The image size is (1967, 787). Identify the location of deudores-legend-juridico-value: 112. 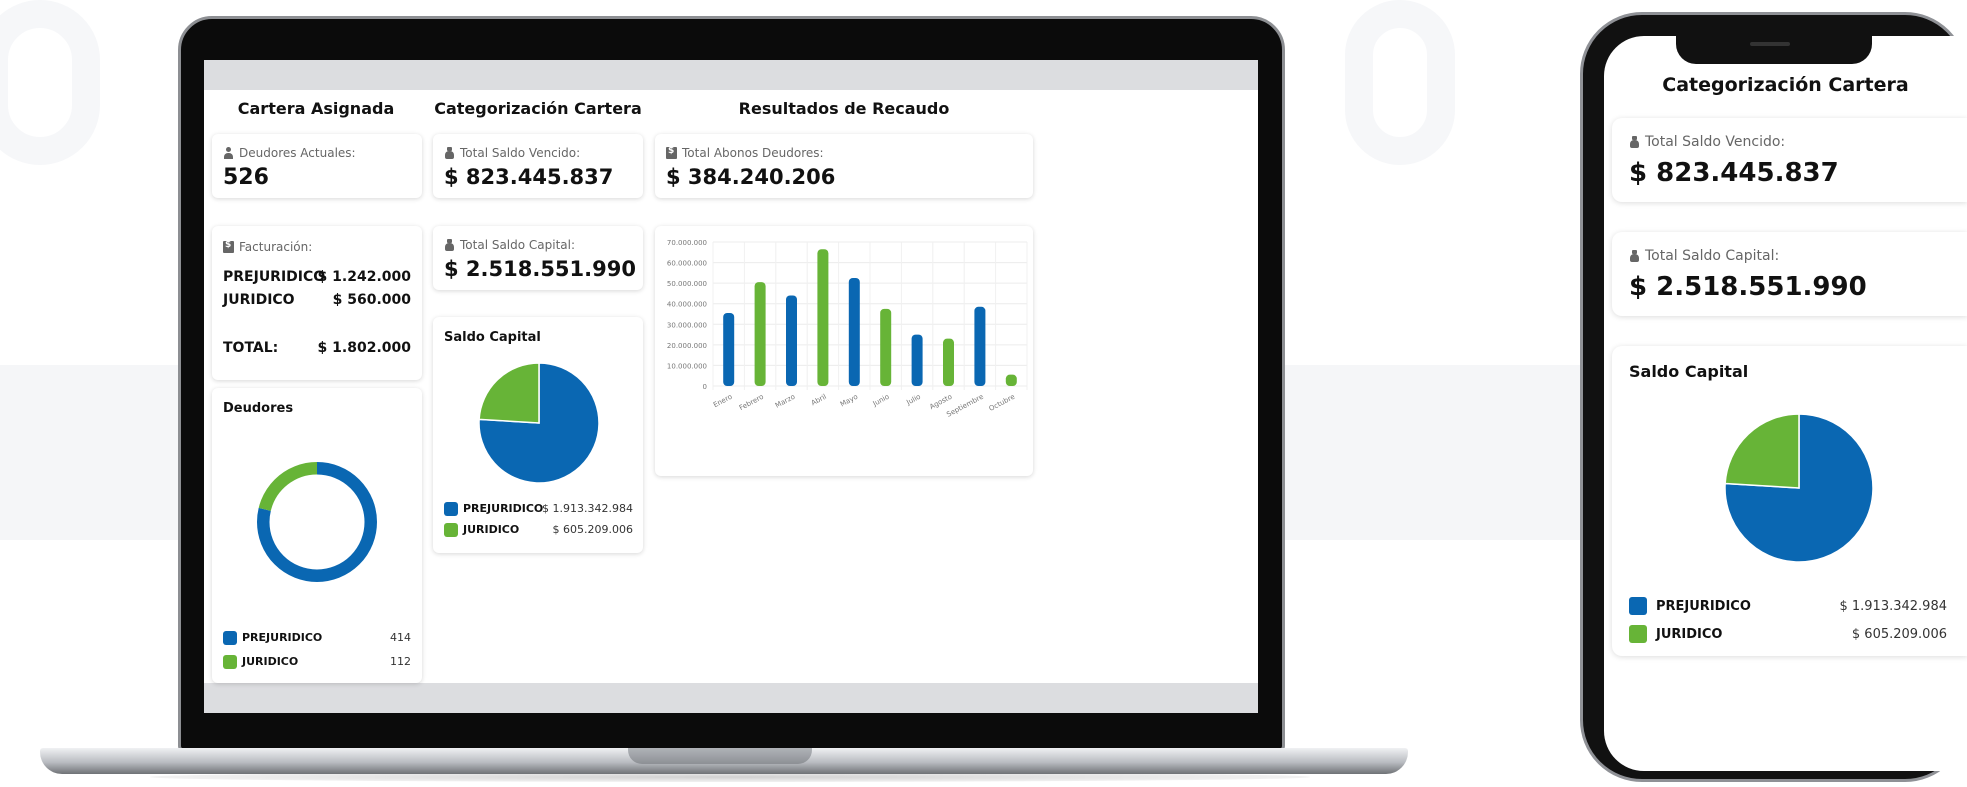
(400, 661).